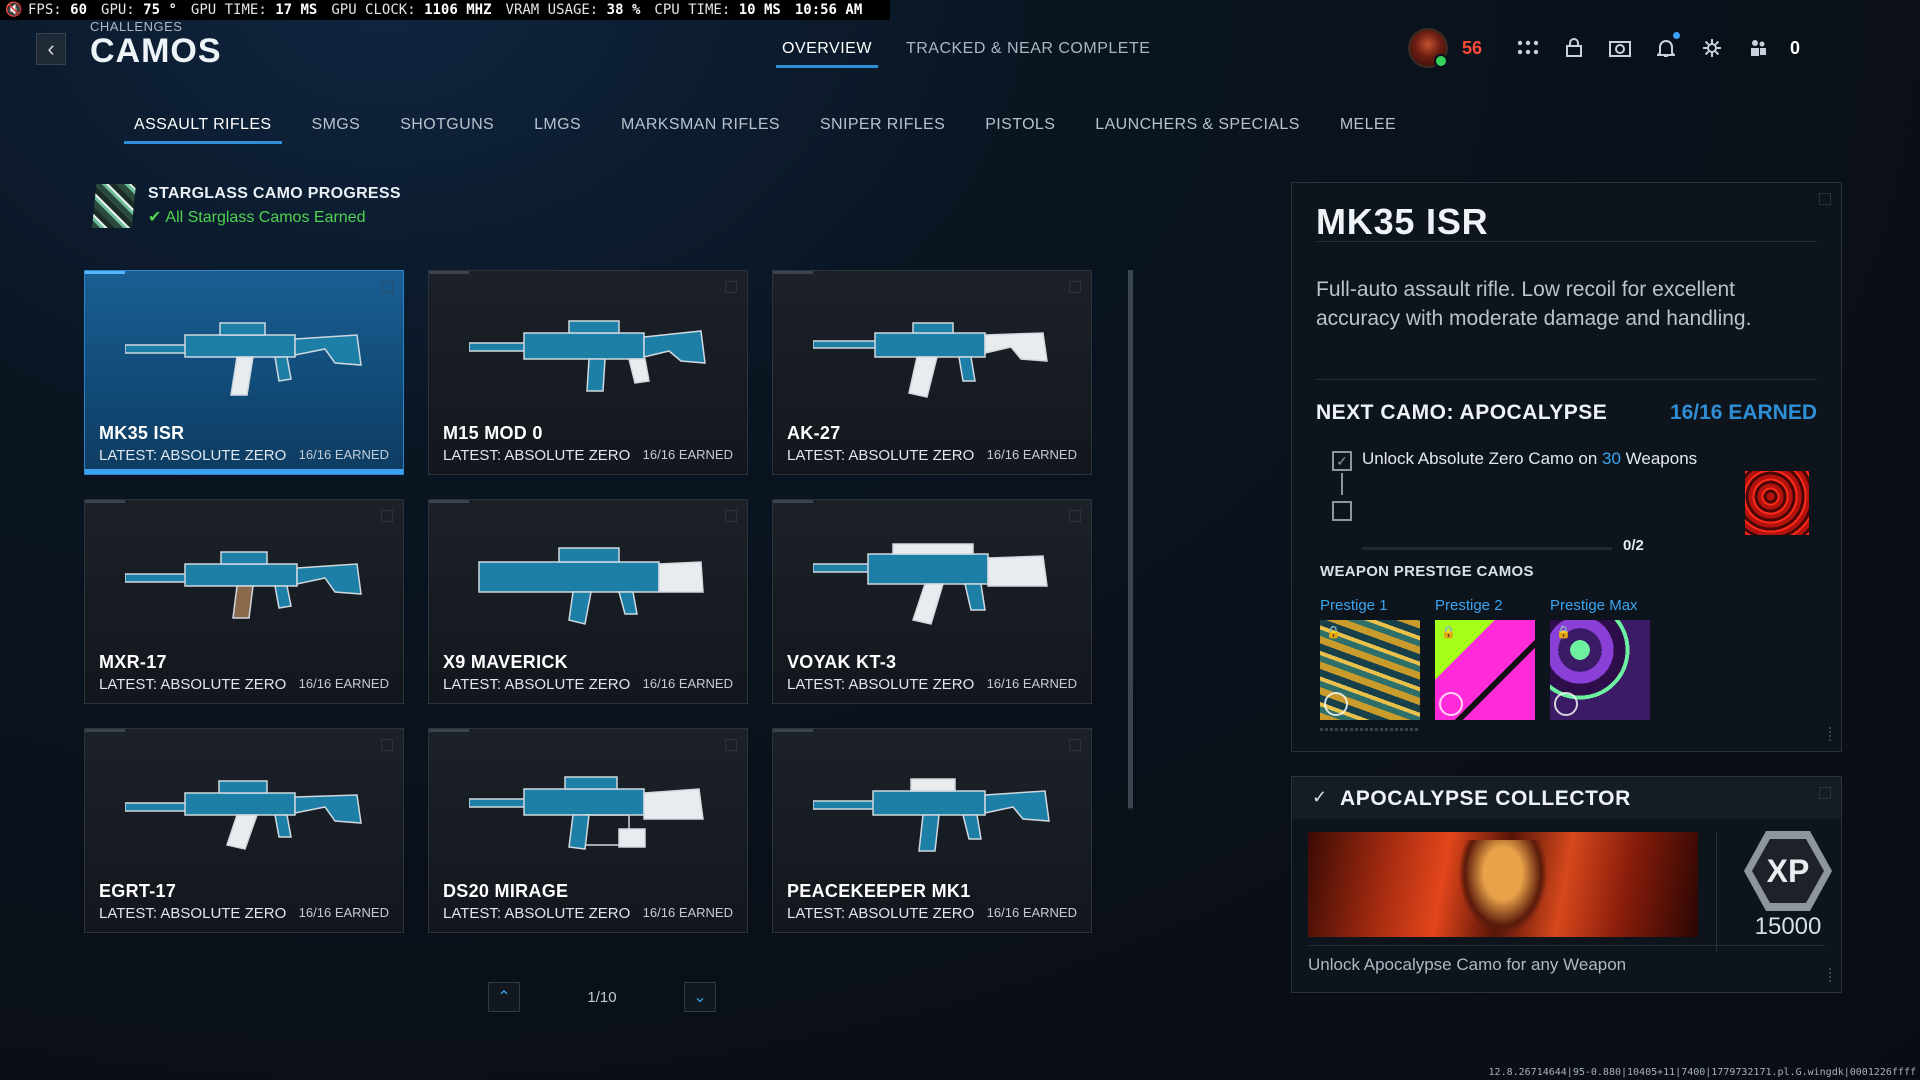  I want to click on checkmark-icon: ✓, so click(1320, 797).